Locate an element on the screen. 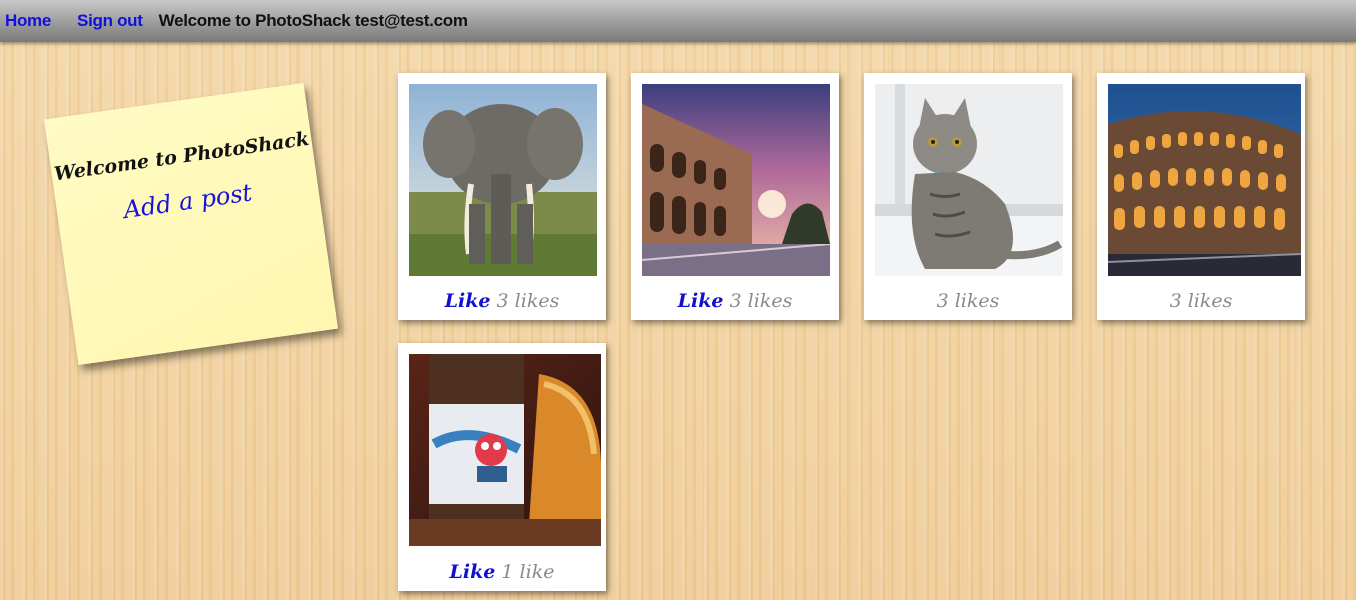 This screenshot has height=600, width=1356. welcome-message: Welcome to PhotoShack test@test.com is located at coordinates (313, 20).